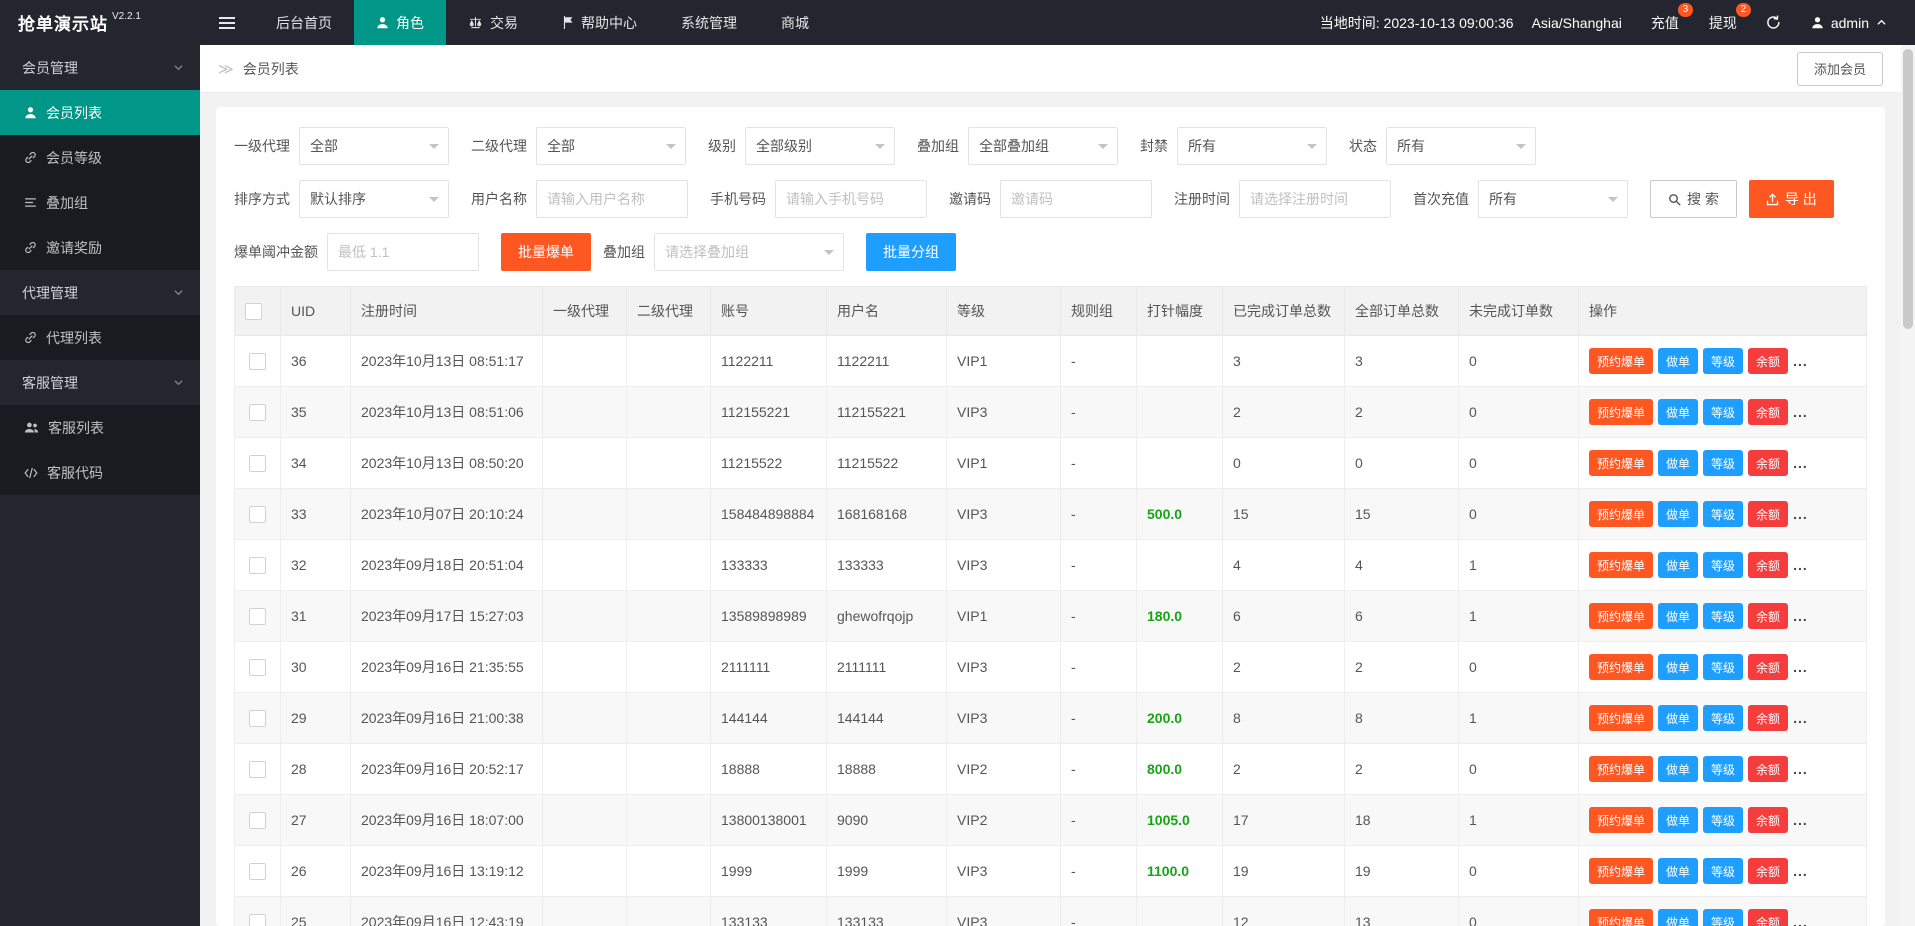  Describe the element at coordinates (1043, 146) in the screenshot. I see `filter-stack-group-select: 全部叠加组` at that location.